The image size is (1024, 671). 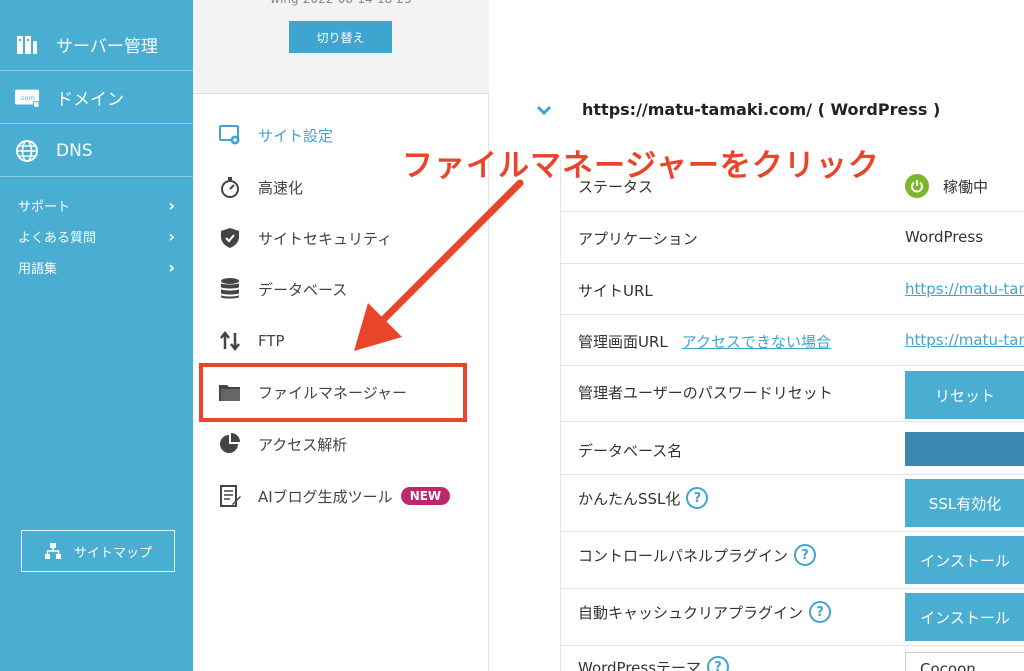 What do you see at coordinates (112, 553) in the screenshot?
I see `sitemap-label: サイトマップ` at bounding box center [112, 553].